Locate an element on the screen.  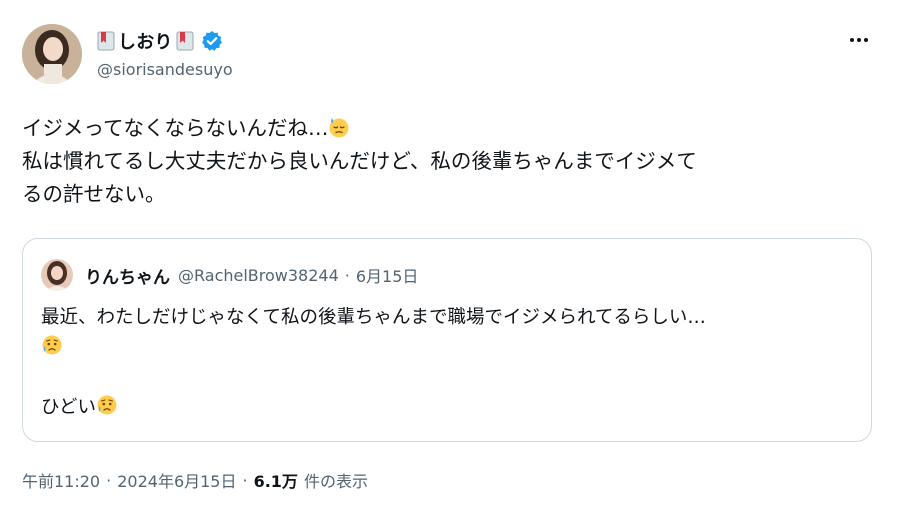
quoted-tweet-line: ひどい is located at coordinates (448, 408).